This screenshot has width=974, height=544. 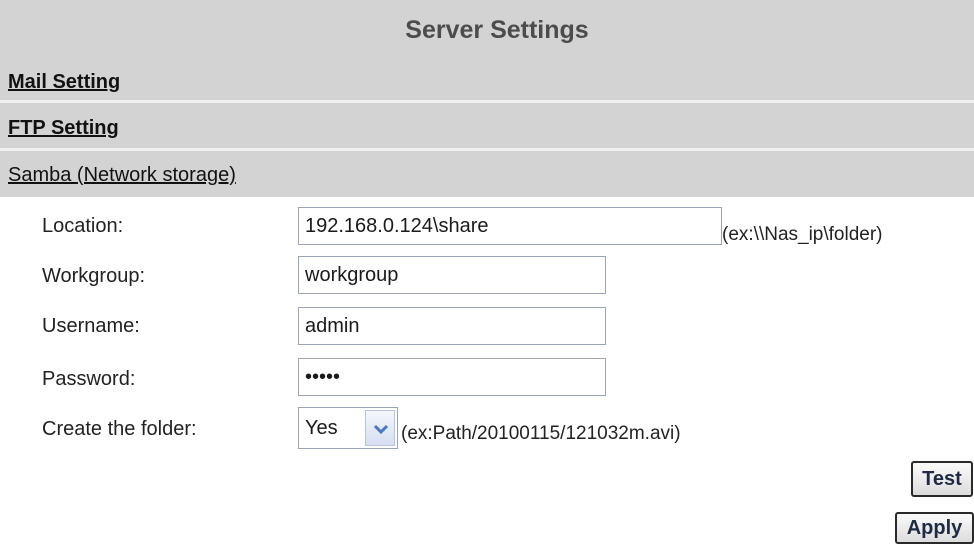 I want to click on samba-link: Samba (Network storage), so click(x=122, y=175).